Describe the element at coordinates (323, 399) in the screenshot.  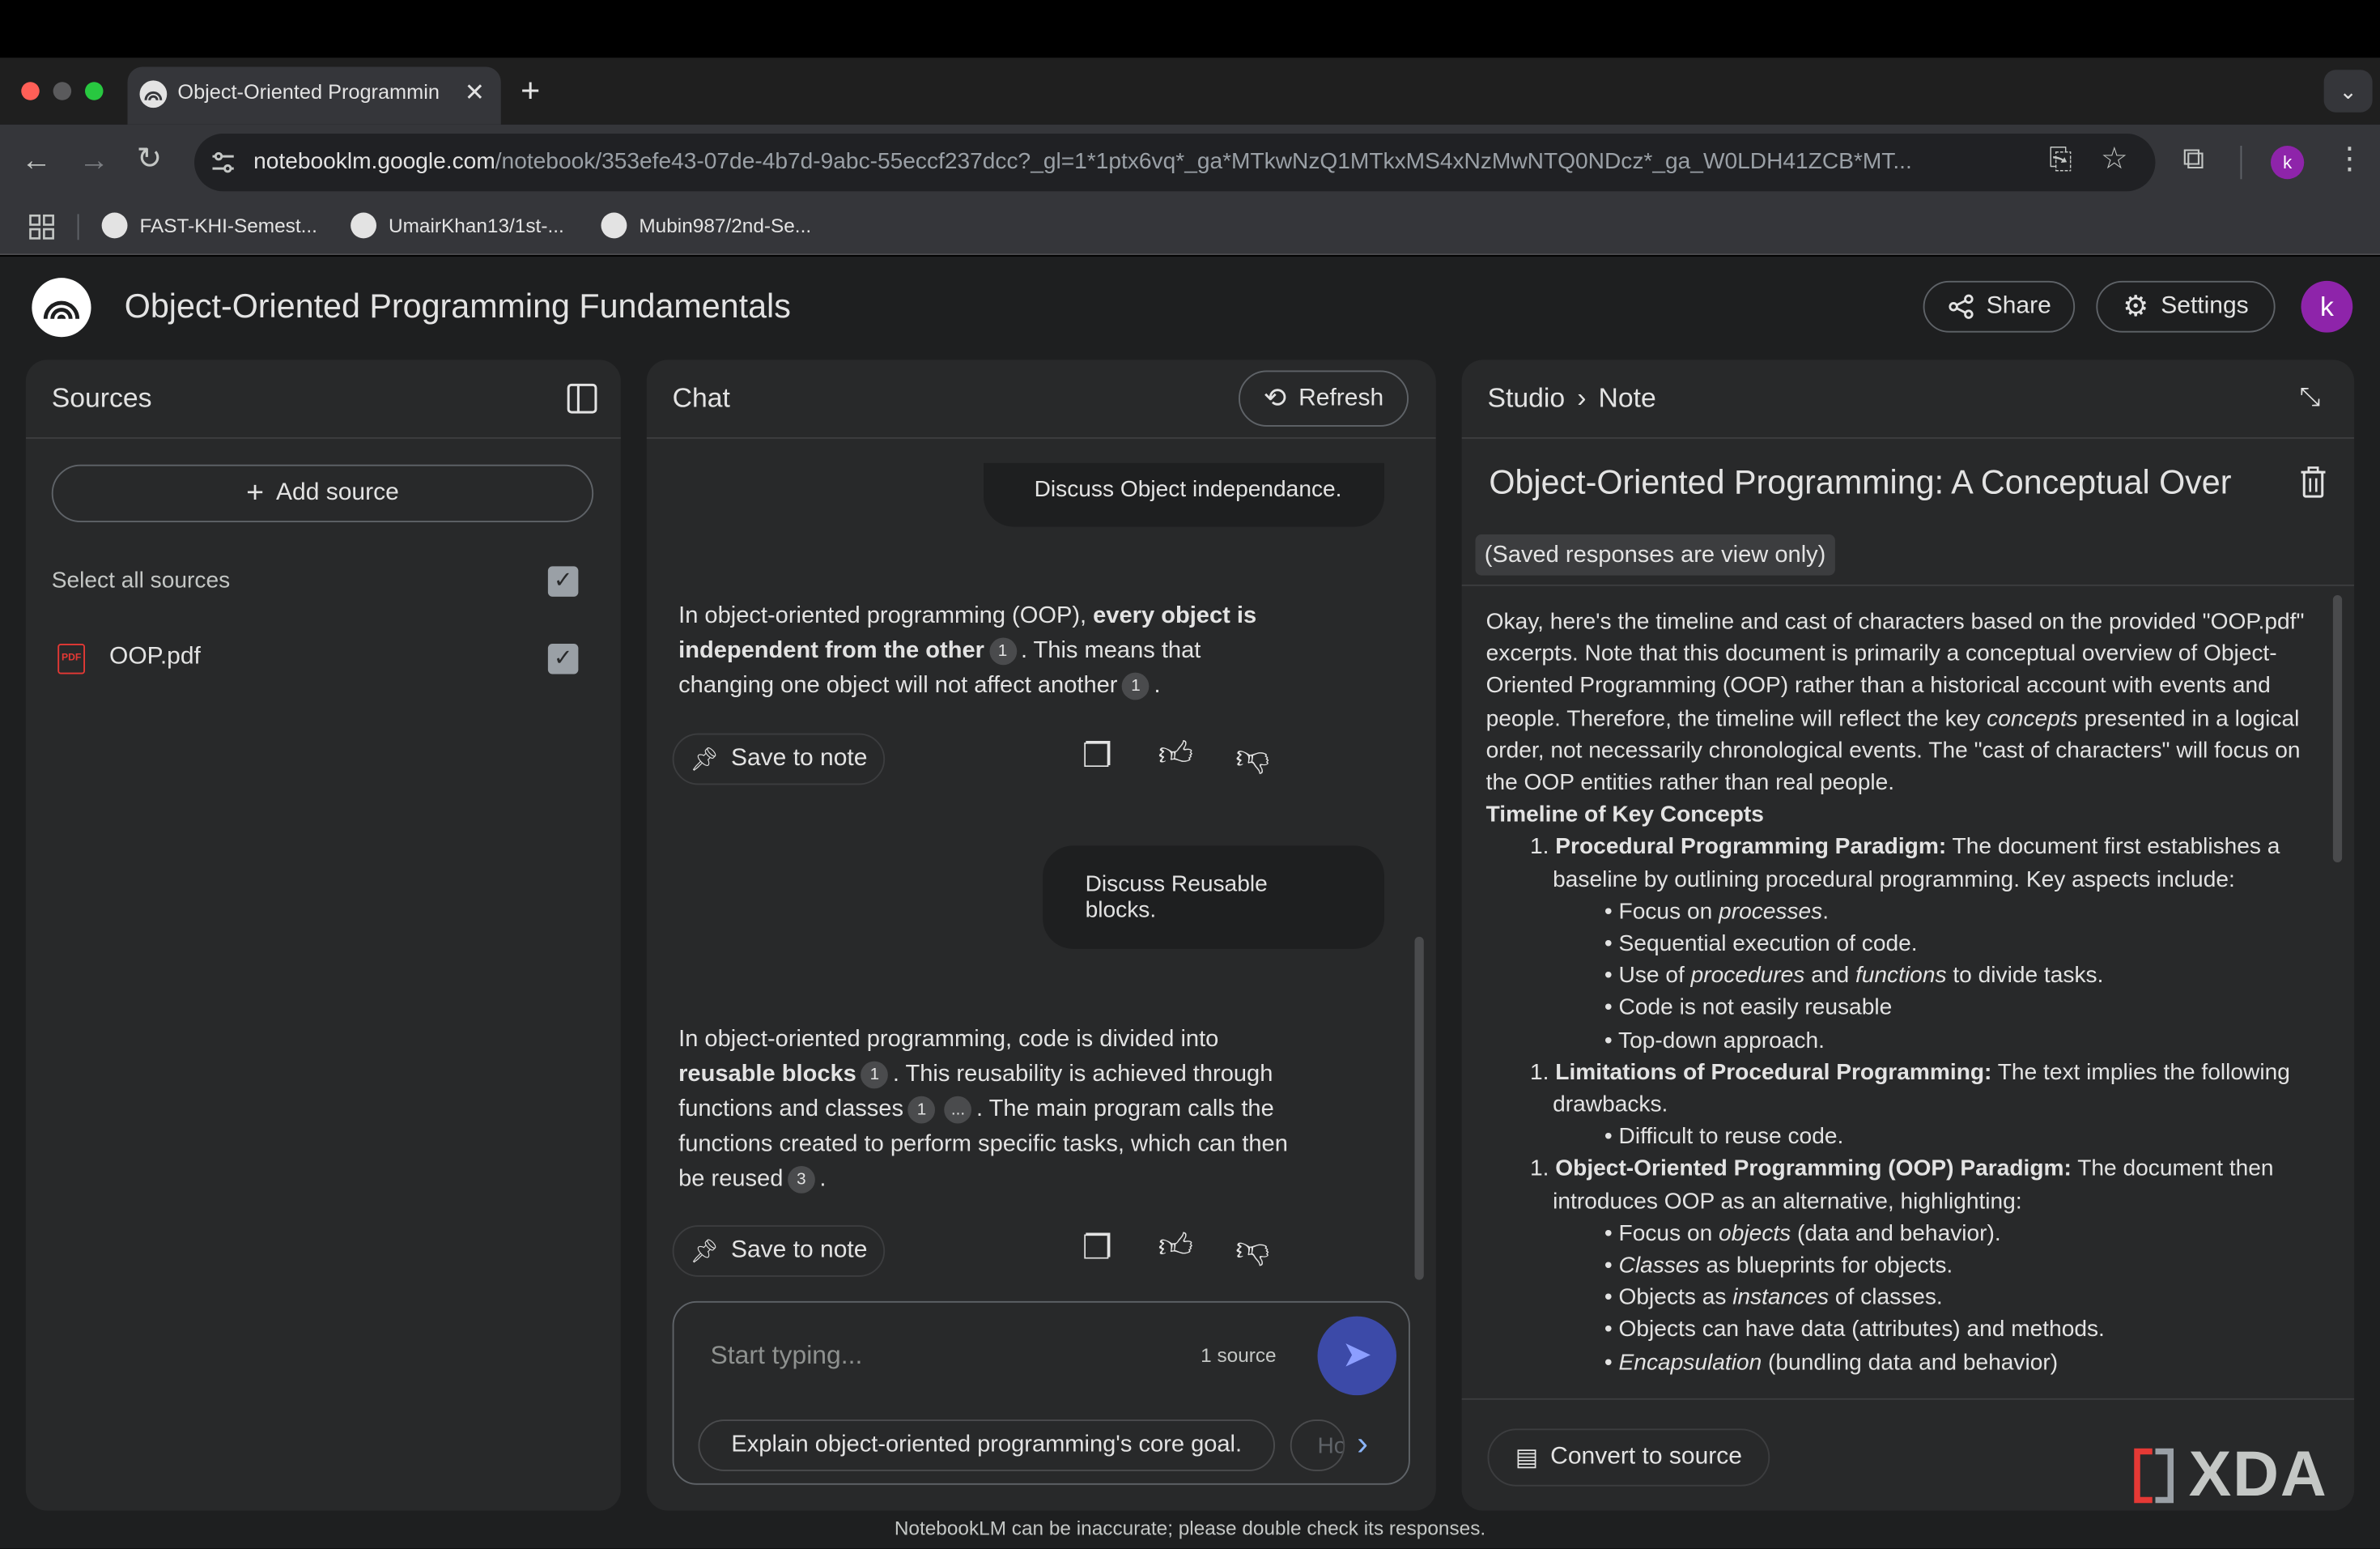
I see `sources-header: Sources` at that location.